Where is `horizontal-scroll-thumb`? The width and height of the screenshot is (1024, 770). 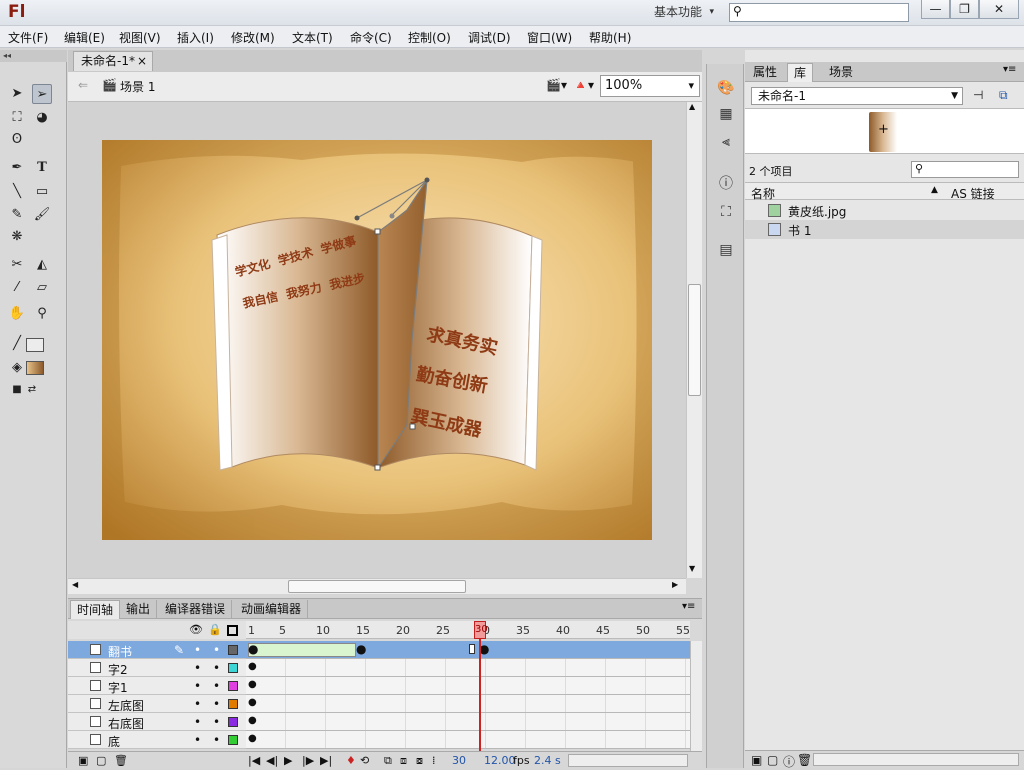
horizontal-scroll-thumb is located at coordinates (377, 586).